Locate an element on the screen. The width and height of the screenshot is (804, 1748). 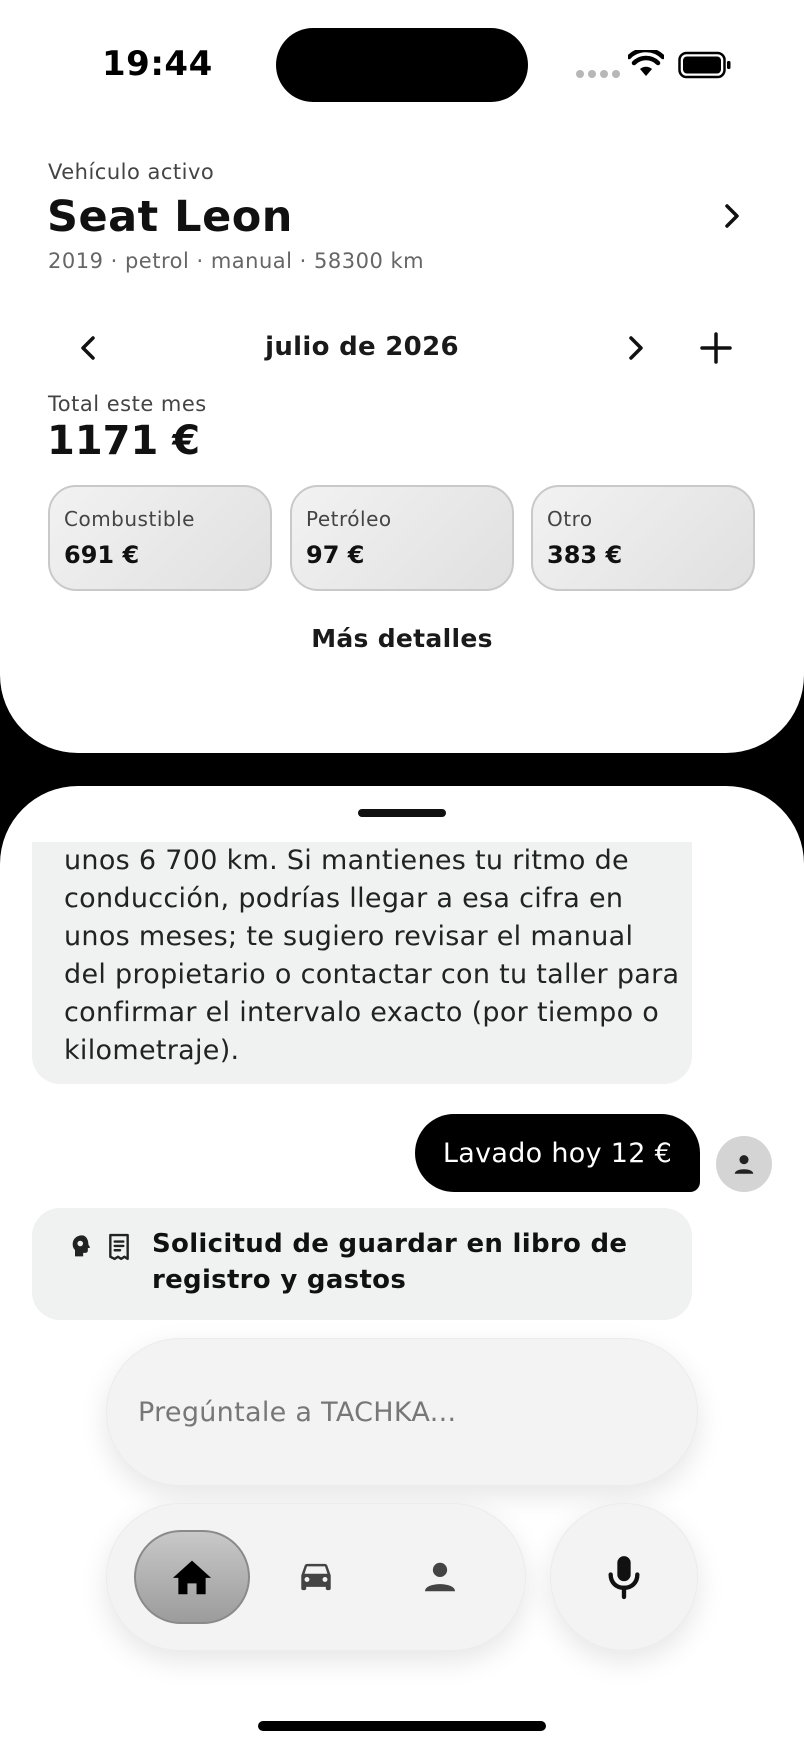
sheet-grabber is located at coordinates (402, 813).